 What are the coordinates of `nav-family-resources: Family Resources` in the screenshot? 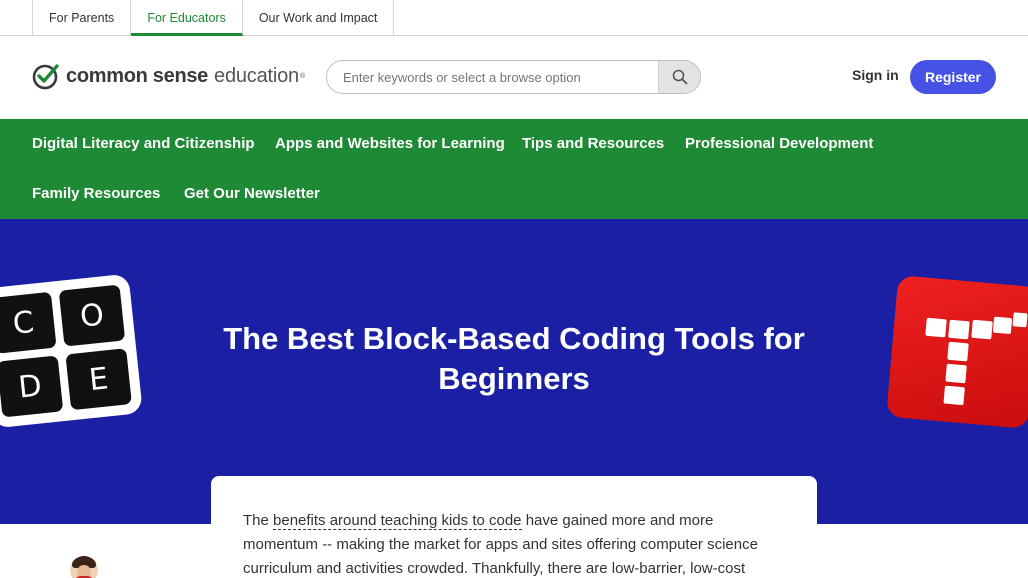 It's located at (96, 193).